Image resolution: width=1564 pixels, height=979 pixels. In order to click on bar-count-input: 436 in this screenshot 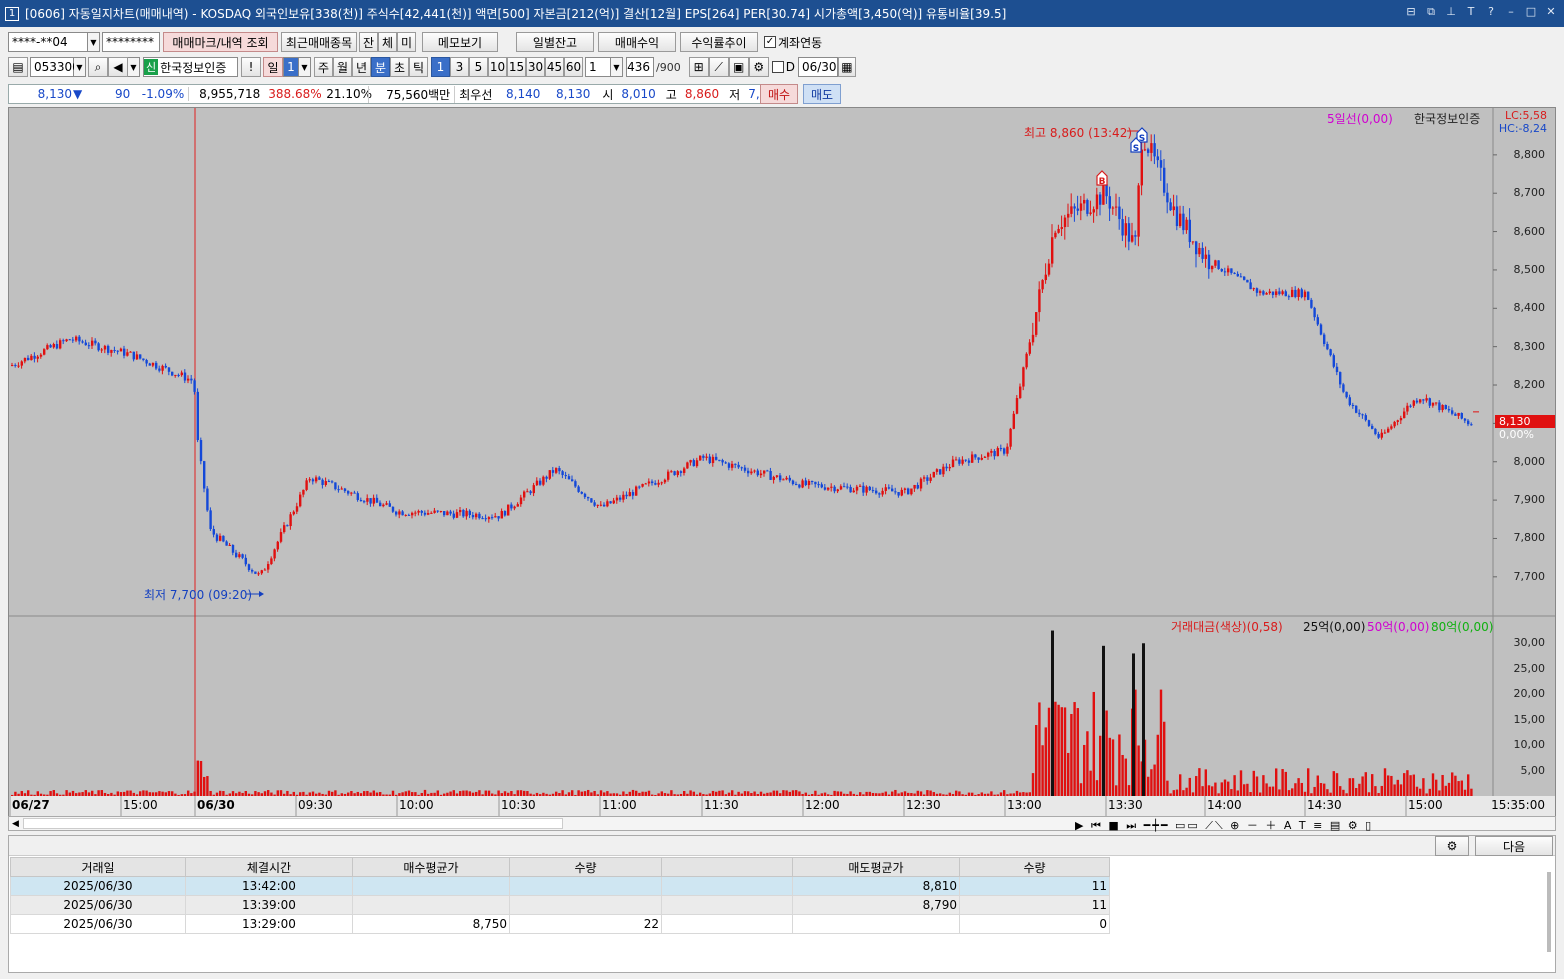, I will do `click(640, 67)`.